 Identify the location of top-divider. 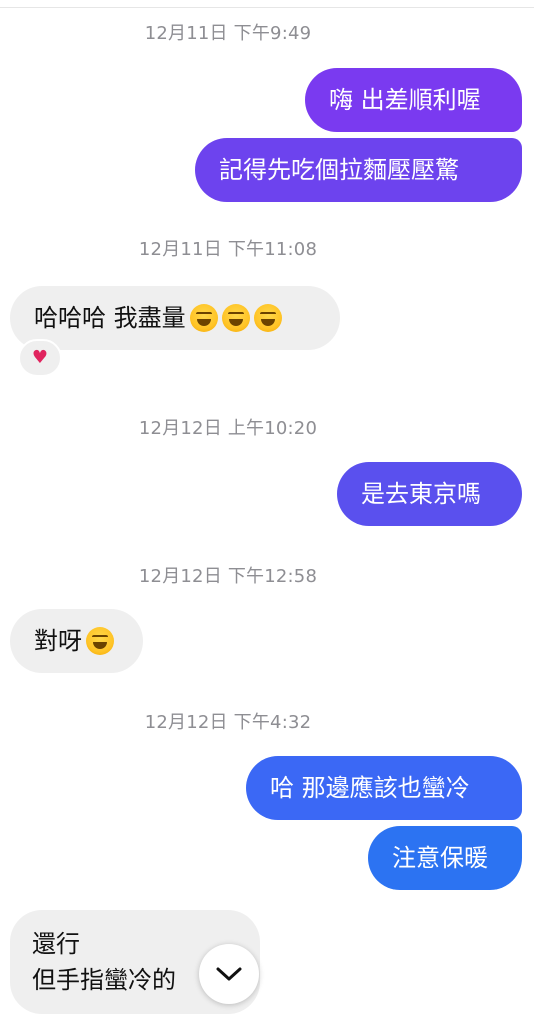
(267, 7).